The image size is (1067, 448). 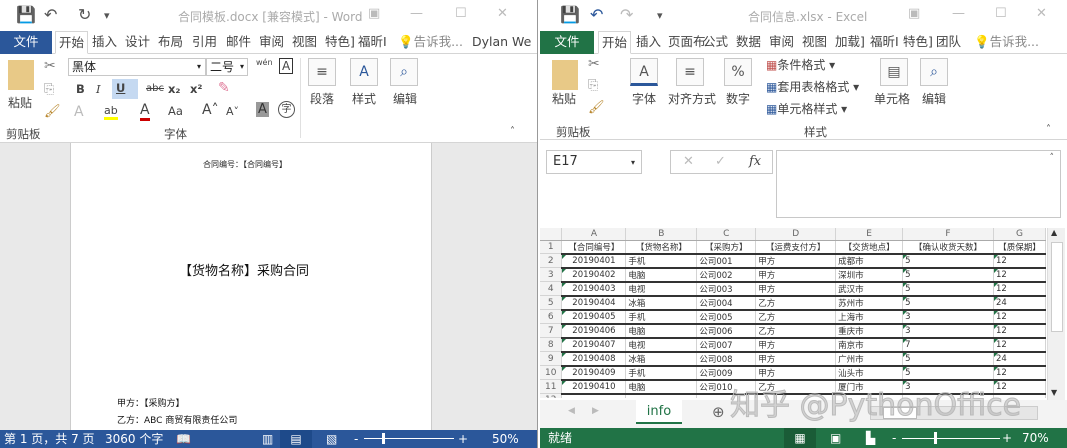 I want to click on cell: 20190410, so click(x=594, y=387).